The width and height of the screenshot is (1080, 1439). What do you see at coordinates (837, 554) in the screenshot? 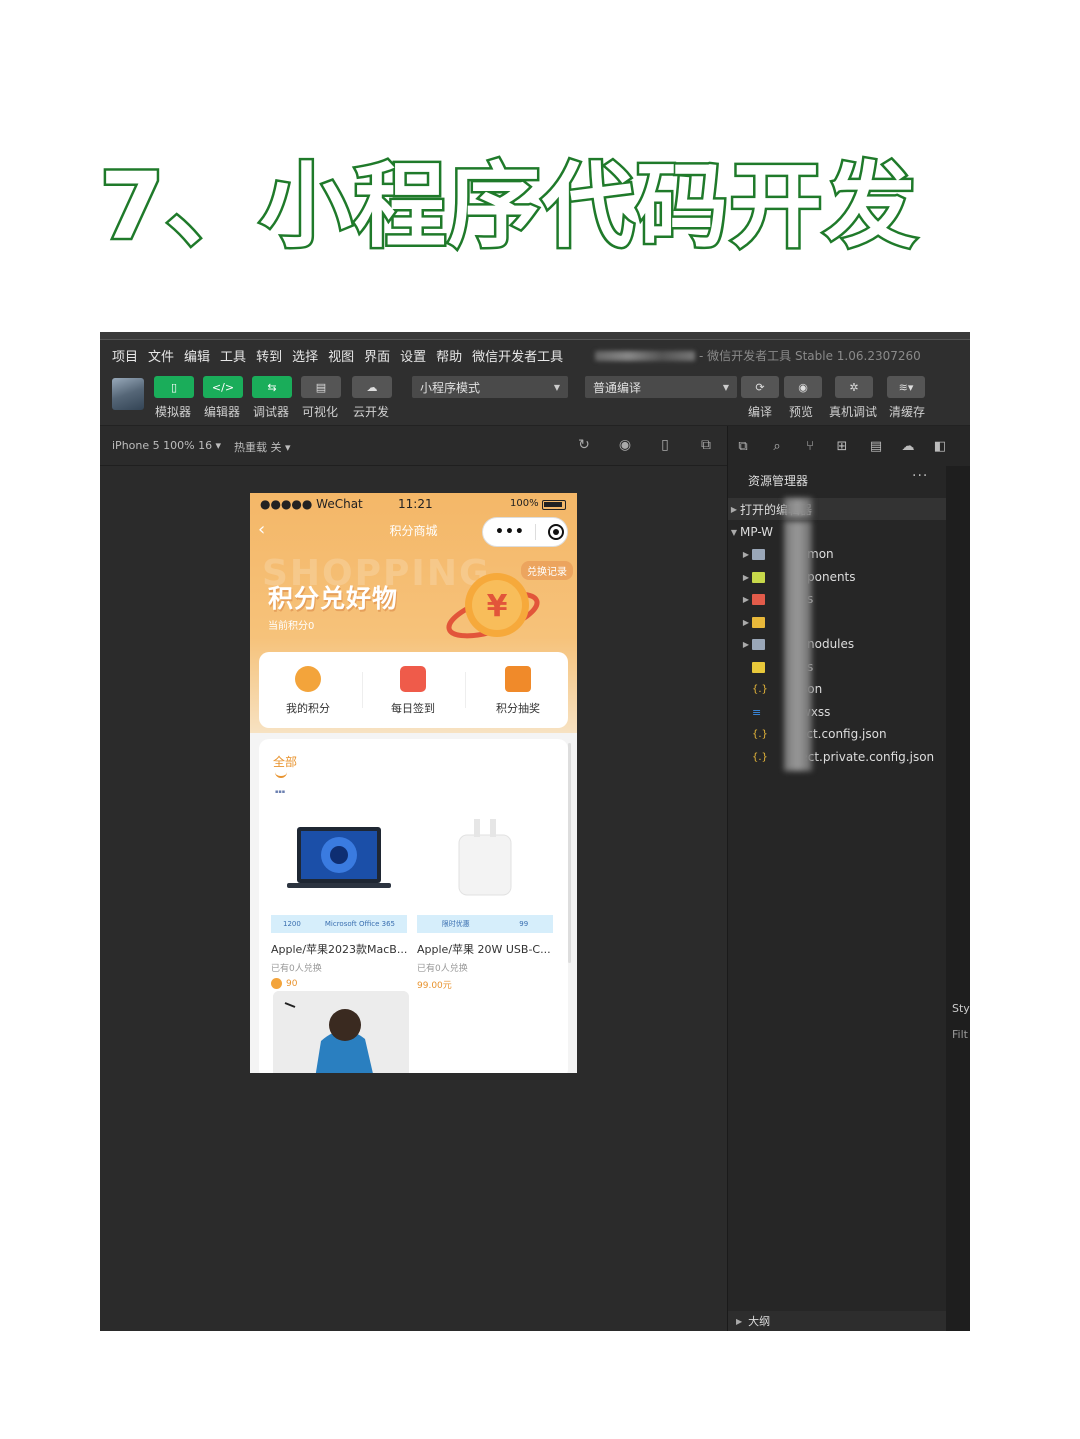
I see `tree-folder: ▶ mon` at bounding box center [837, 554].